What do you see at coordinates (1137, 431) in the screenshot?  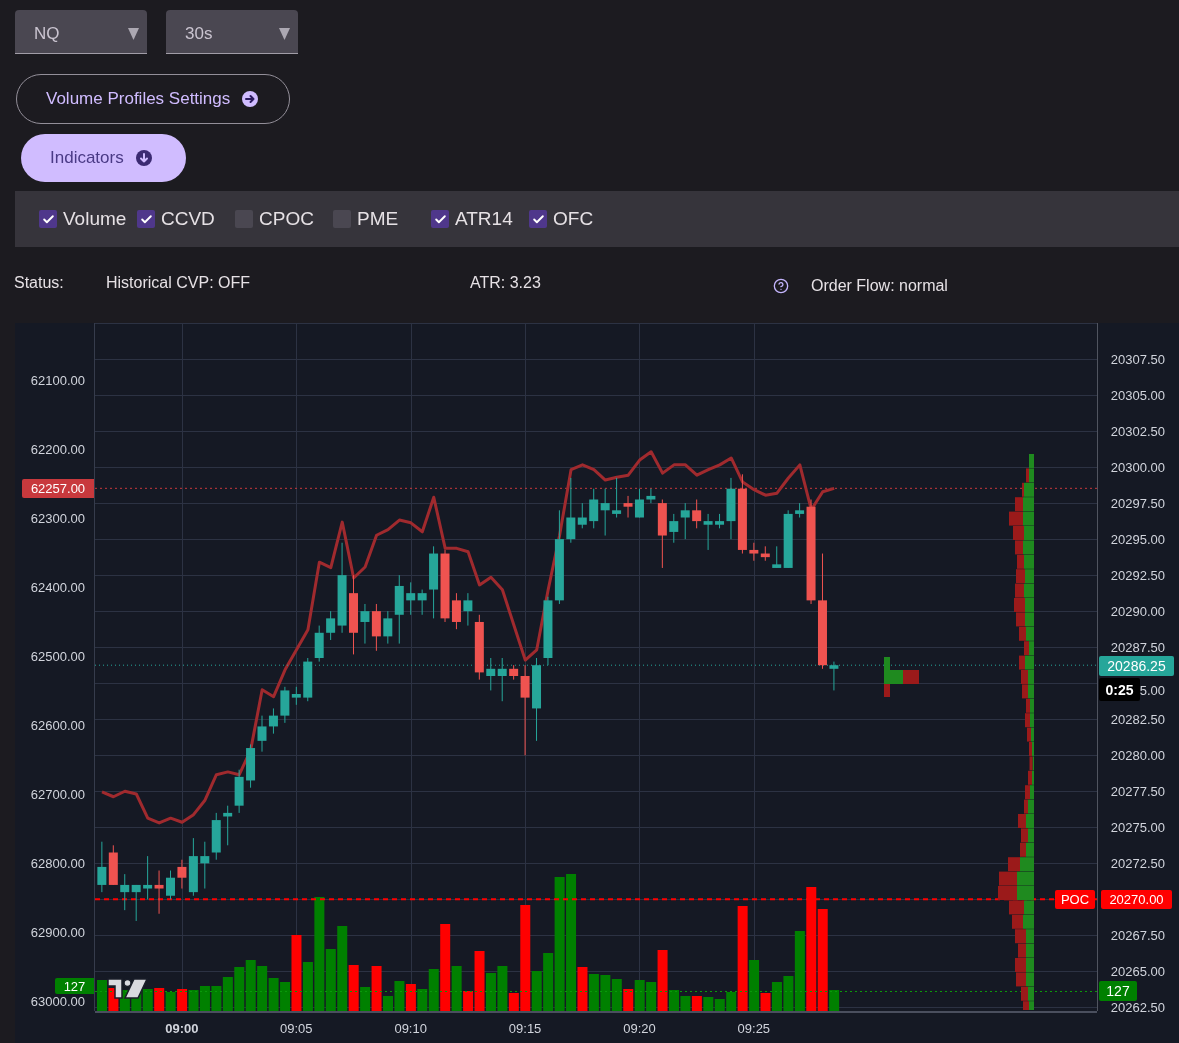 I see `axis-label: 20302.50` at bounding box center [1137, 431].